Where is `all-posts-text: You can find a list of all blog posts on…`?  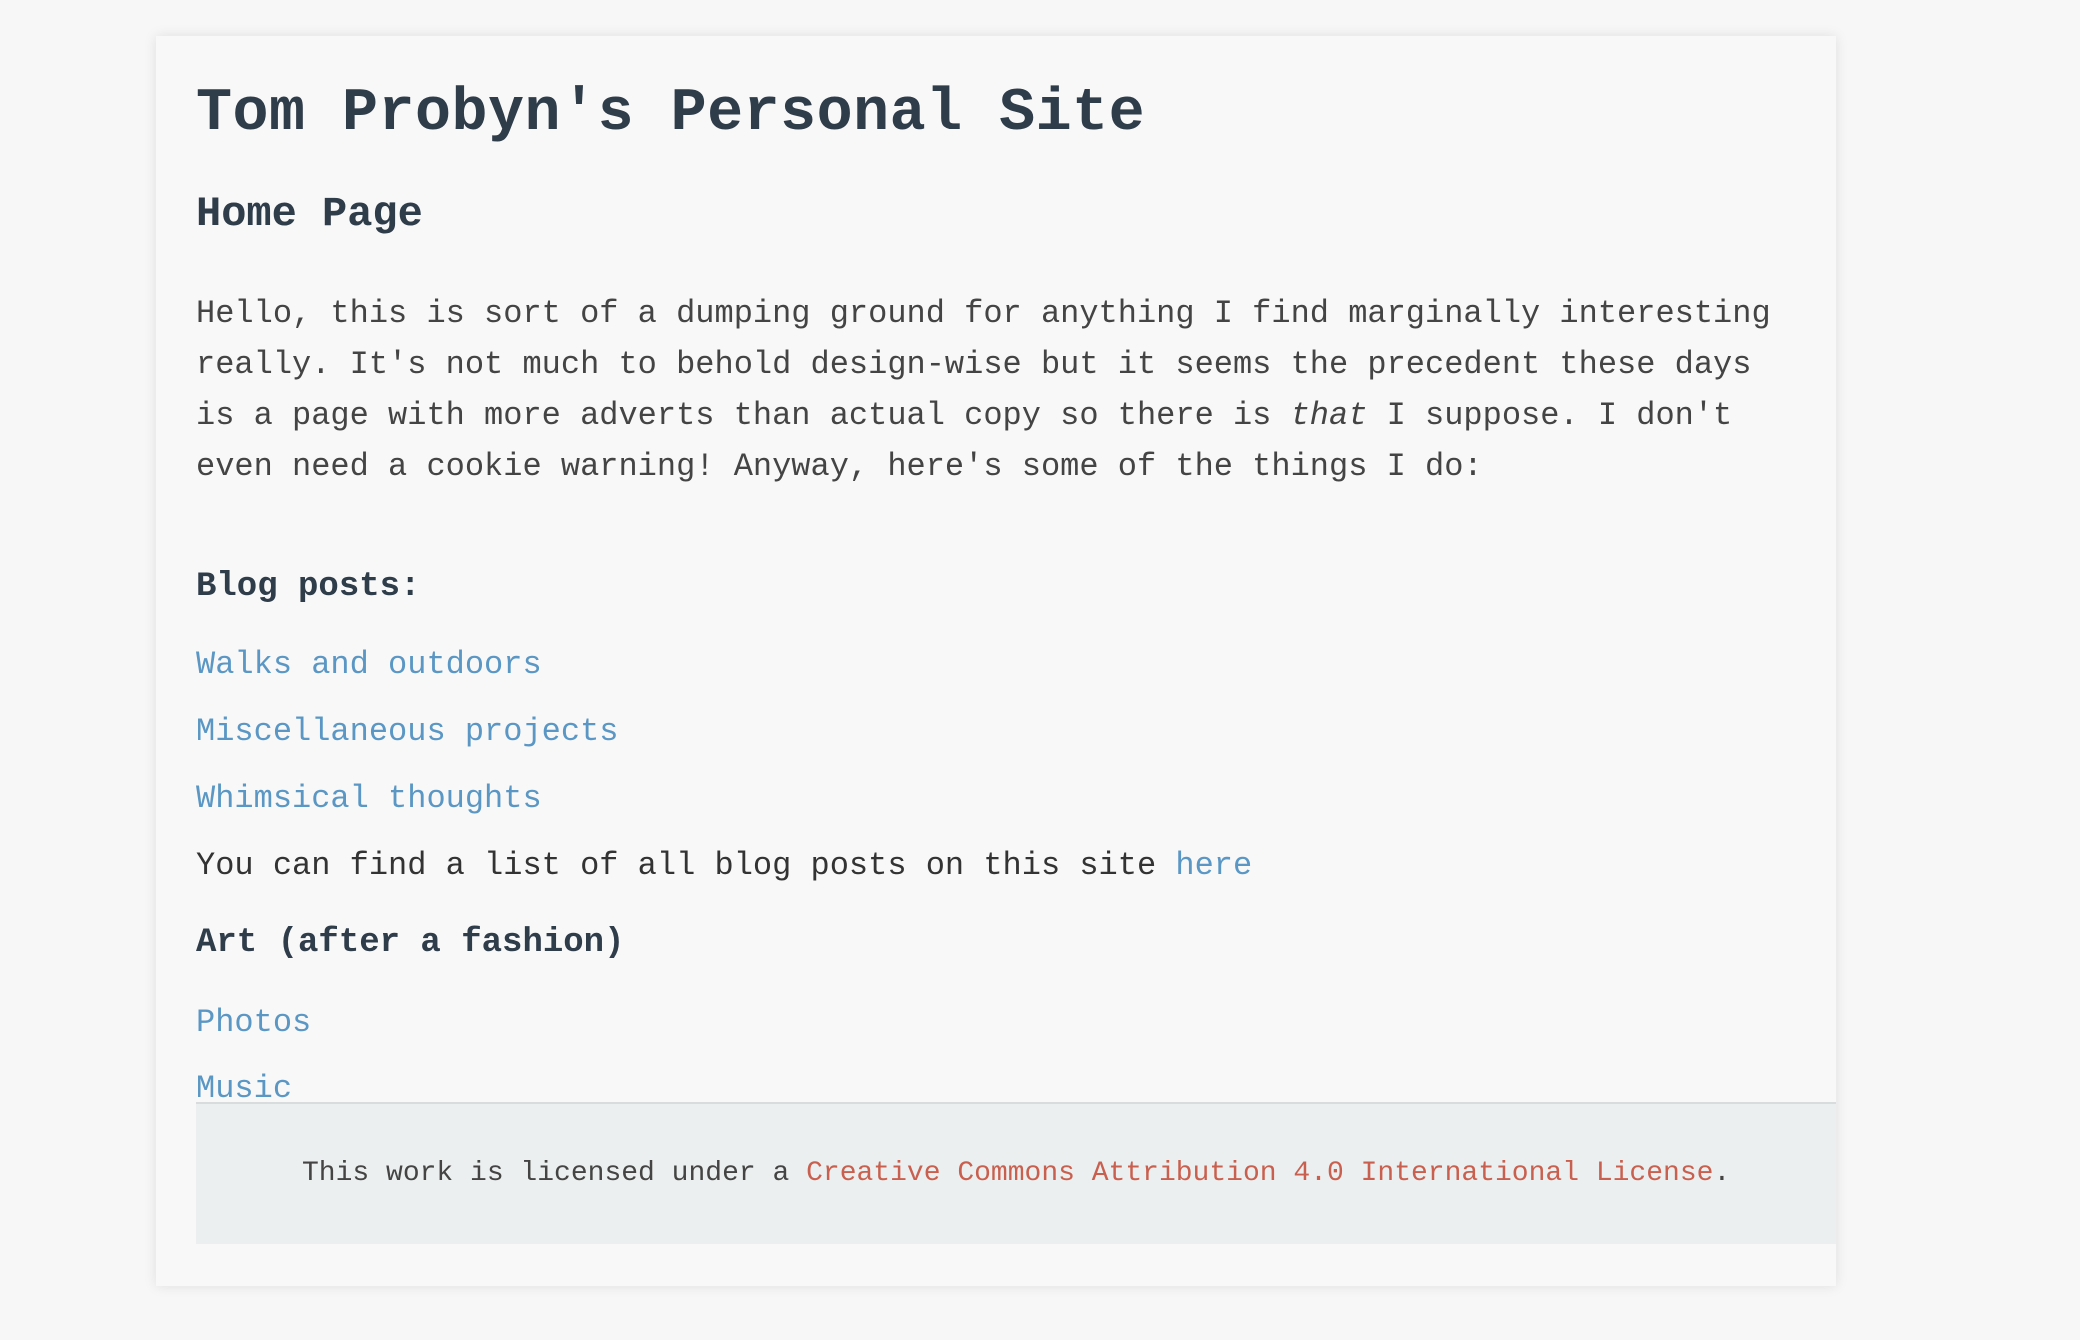
all-posts-text: You can find a list of all blog posts on… is located at coordinates (686, 865).